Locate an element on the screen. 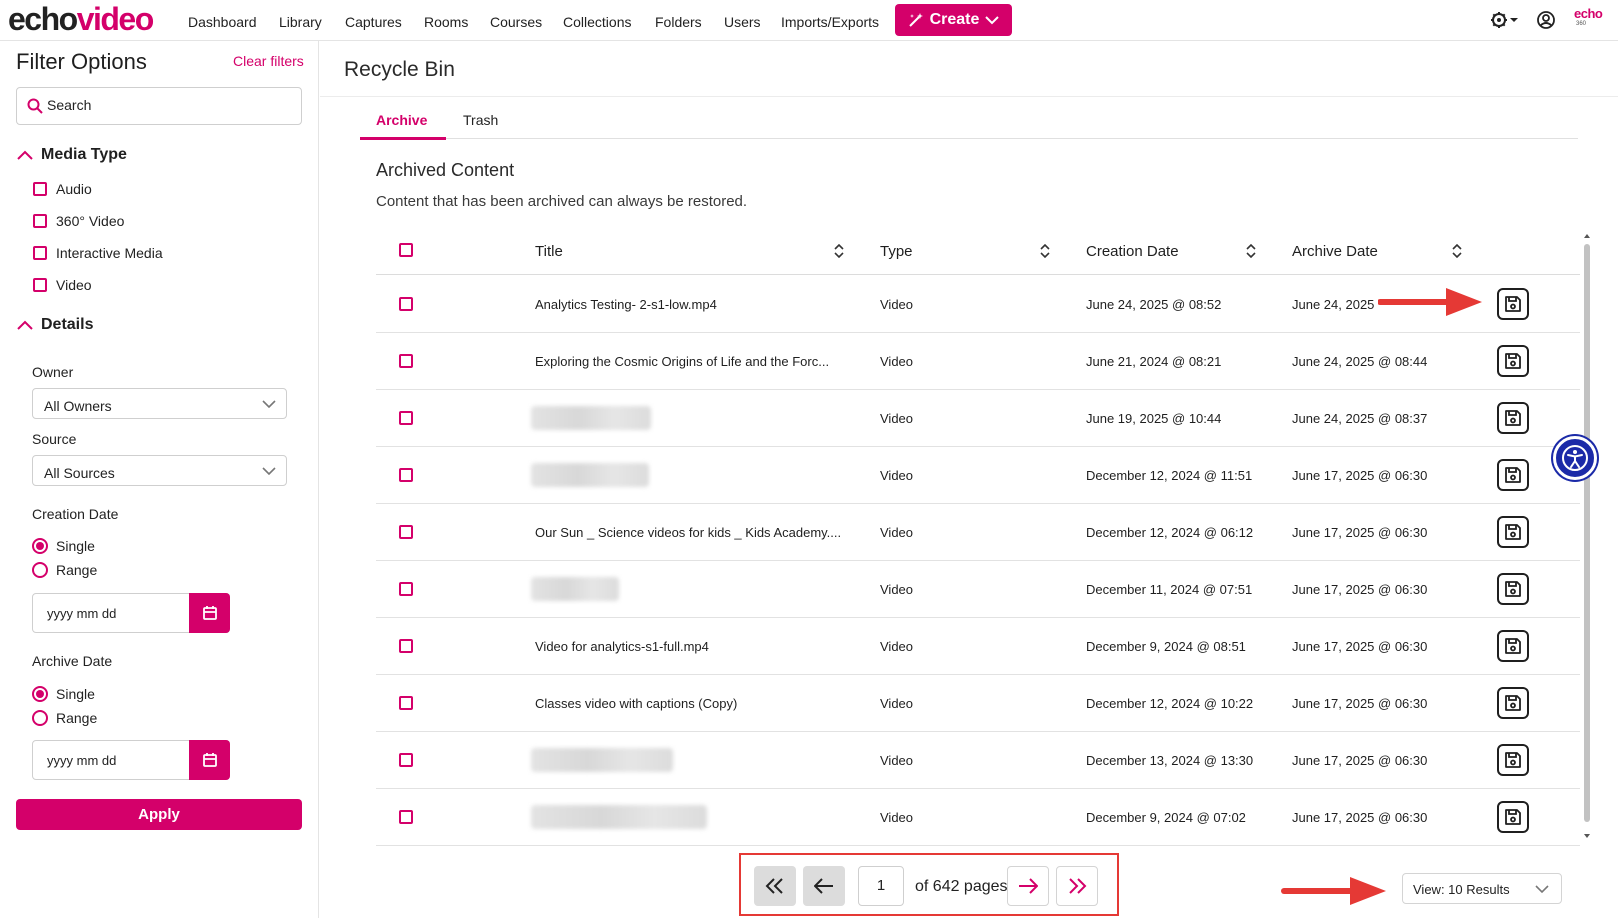 The image size is (1618, 918). row-title: Video for analytics-s1-full.mp4 is located at coordinates (622, 646).